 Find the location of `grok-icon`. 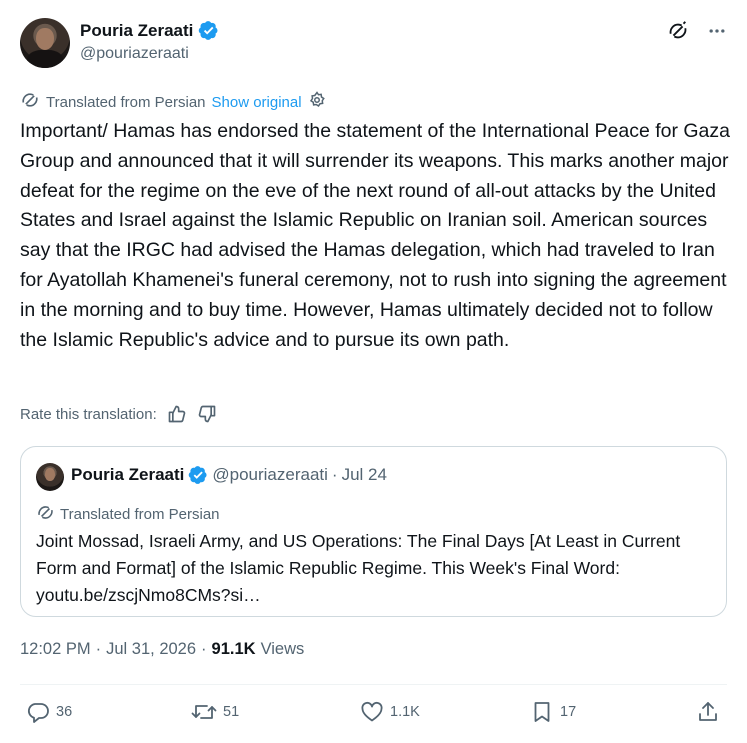

grok-icon is located at coordinates (678, 31).